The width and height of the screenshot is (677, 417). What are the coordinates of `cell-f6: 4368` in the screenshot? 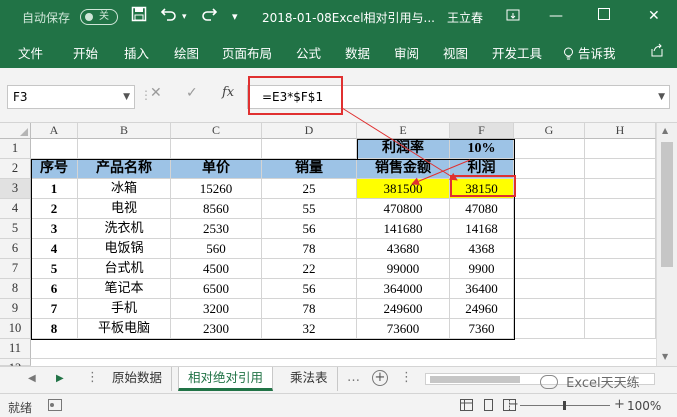 It's located at (482, 249).